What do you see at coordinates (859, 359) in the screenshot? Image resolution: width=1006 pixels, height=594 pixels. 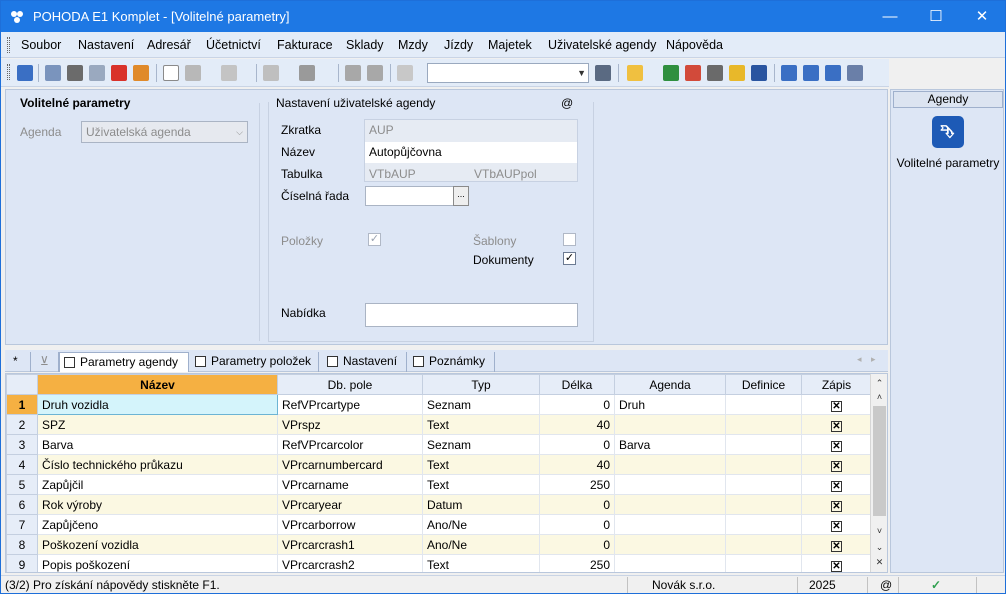 I see `tab-scroll-left-icon: ◂` at bounding box center [859, 359].